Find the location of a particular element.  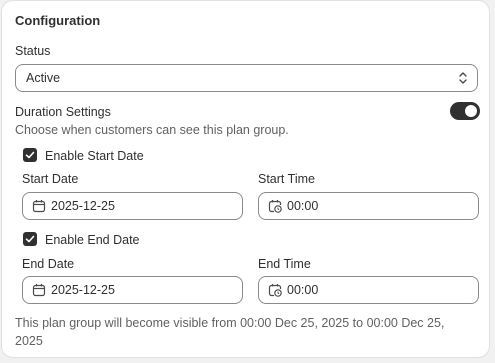

start-date-field: 2025-12-25 is located at coordinates (132, 206).